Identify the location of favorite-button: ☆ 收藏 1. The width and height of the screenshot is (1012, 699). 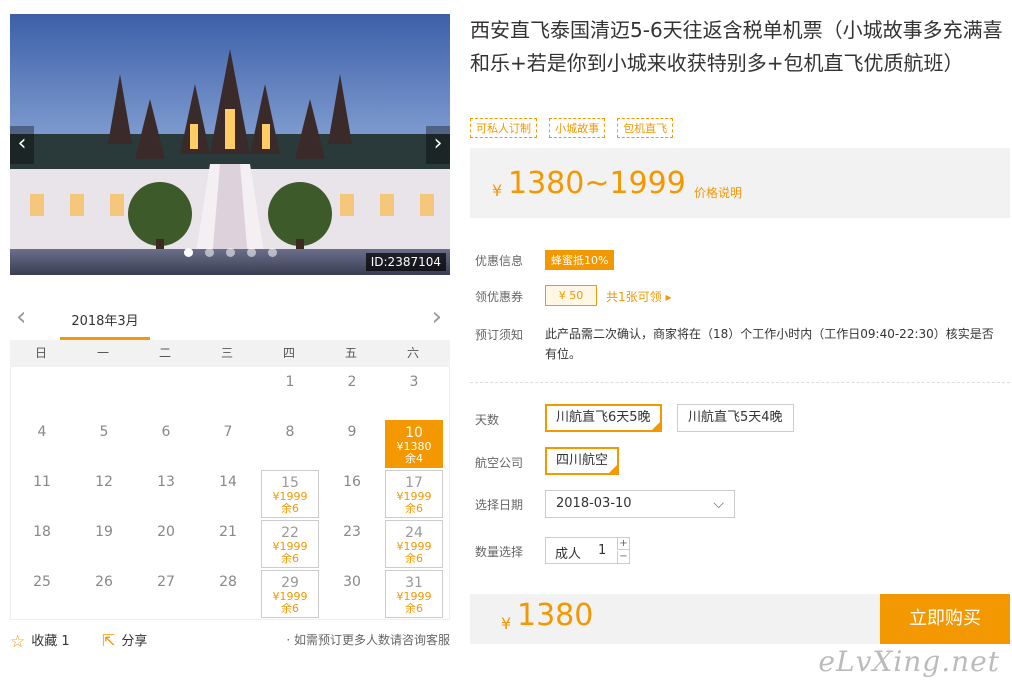
(40, 641).